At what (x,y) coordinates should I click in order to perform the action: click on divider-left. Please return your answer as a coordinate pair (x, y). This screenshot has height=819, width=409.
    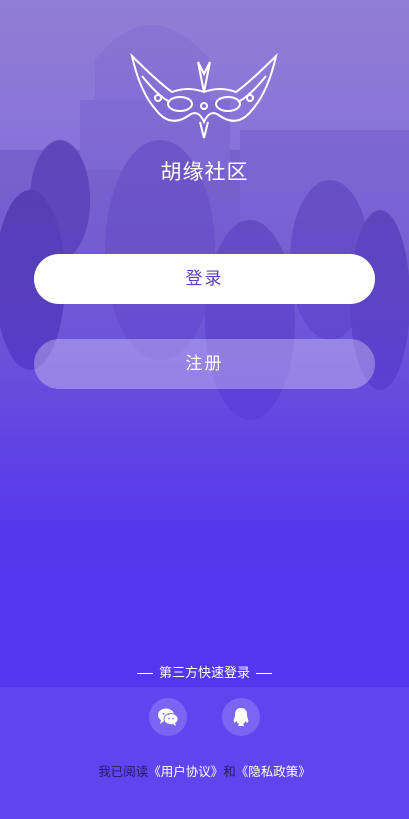
    Looking at the image, I should click on (144, 673).